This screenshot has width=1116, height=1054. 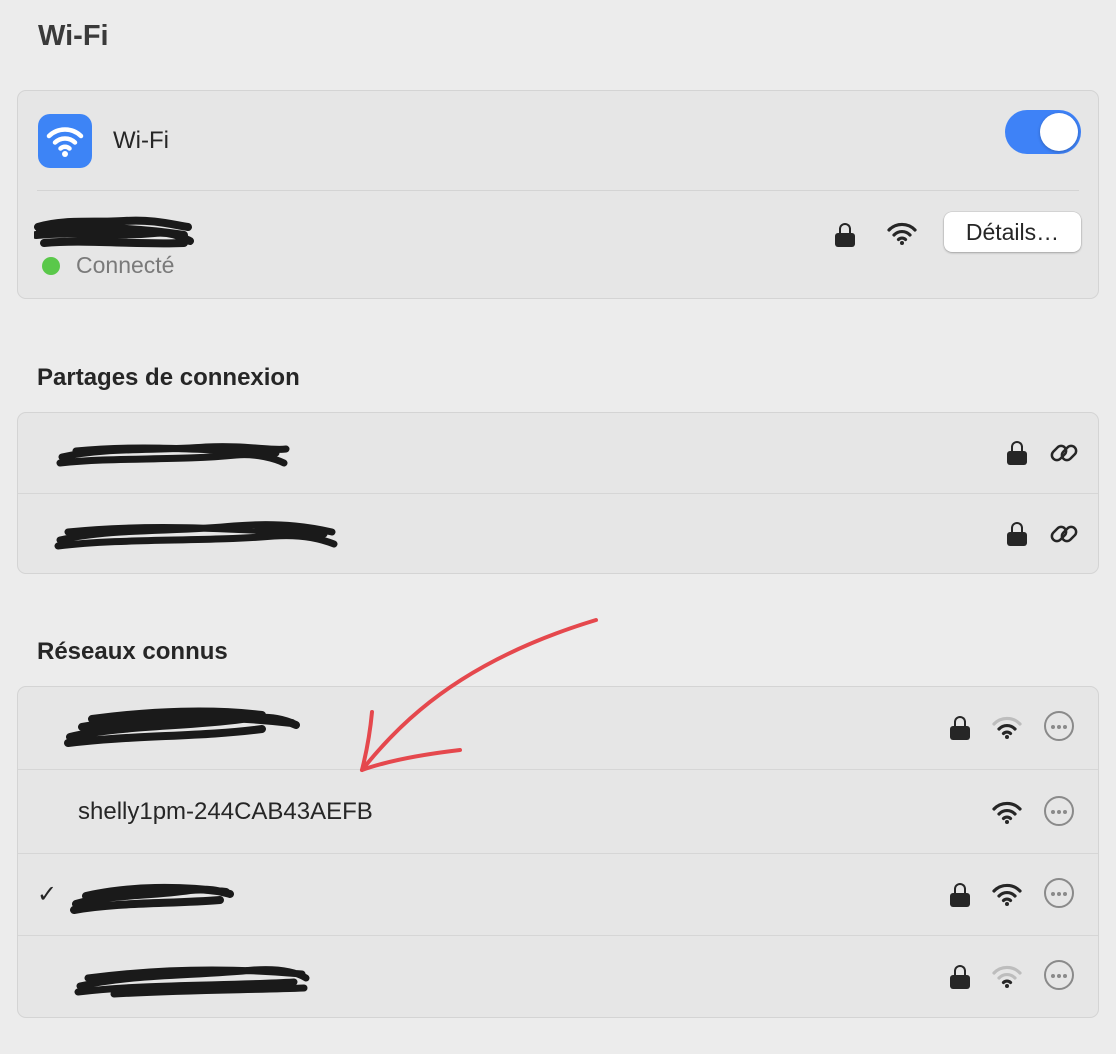 What do you see at coordinates (141, 140) in the screenshot?
I see `wifi-label: Wi-Fi` at bounding box center [141, 140].